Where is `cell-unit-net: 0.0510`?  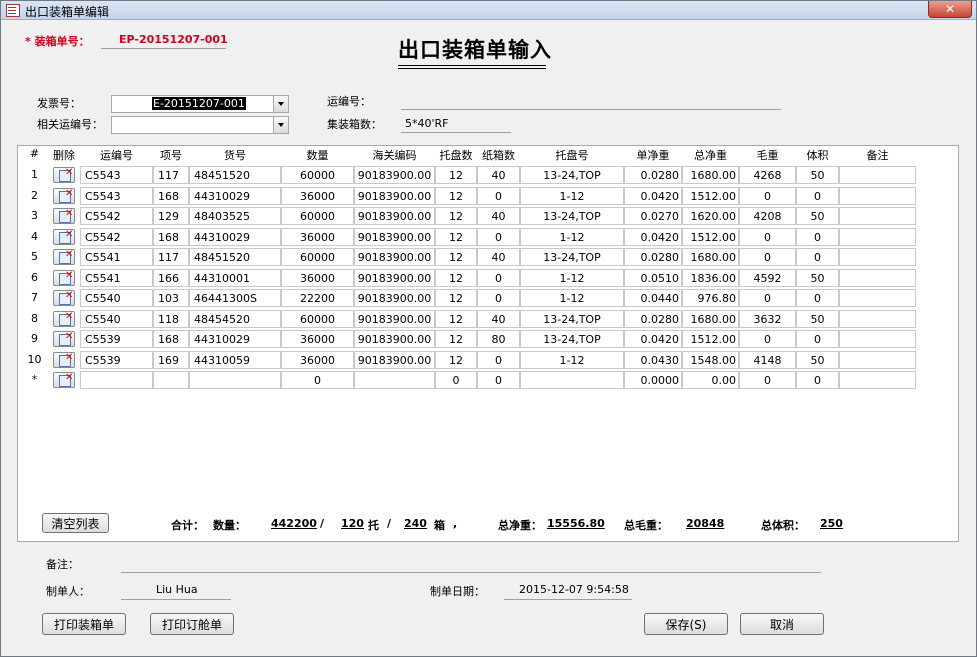 cell-unit-net: 0.0510 is located at coordinates (653, 278).